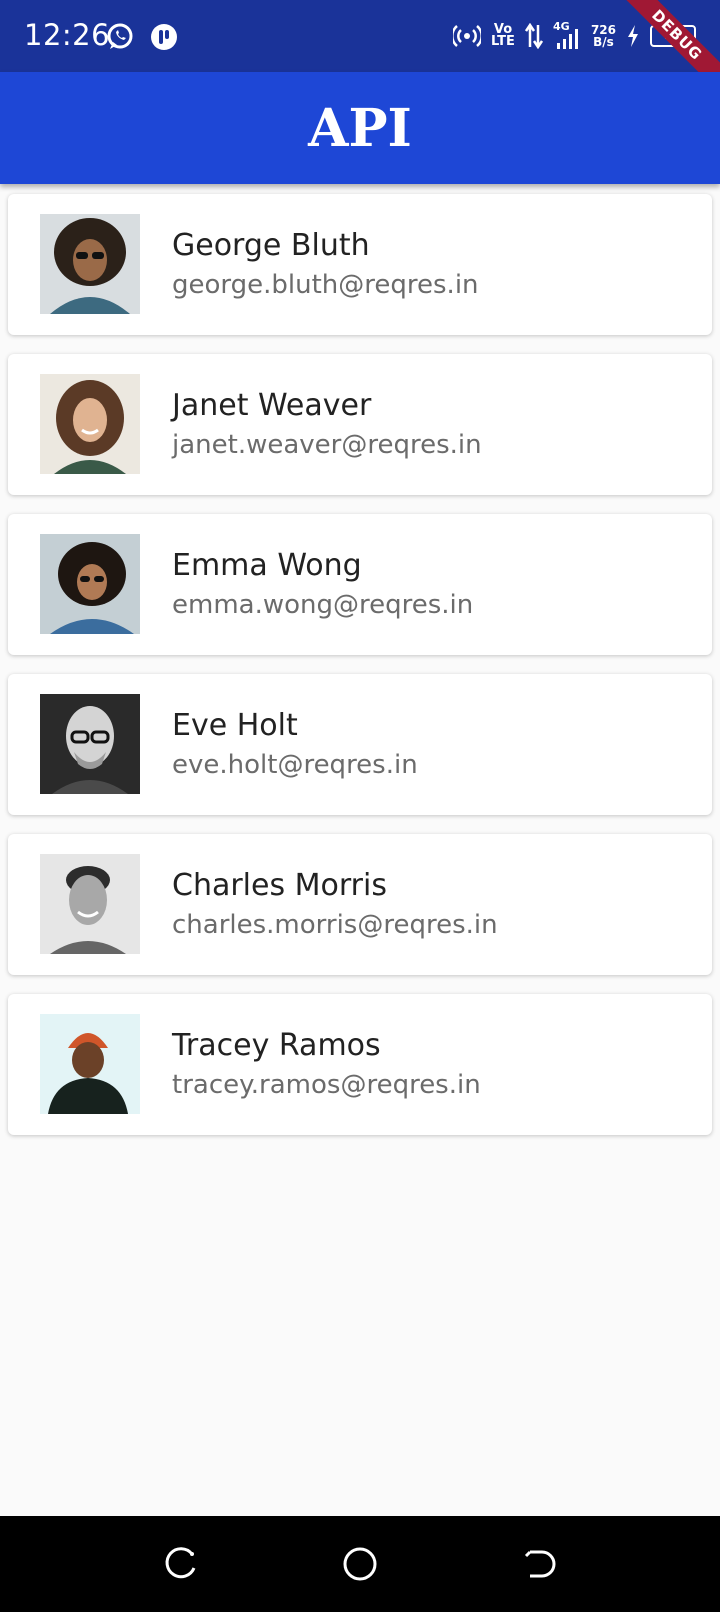 This screenshot has height=1612, width=720. What do you see at coordinates (360, 1064) in the screenshot?
I see `user-card: Tracey Ramos tracey.ramos@reqres.in` at bounding box center [360, 1064].